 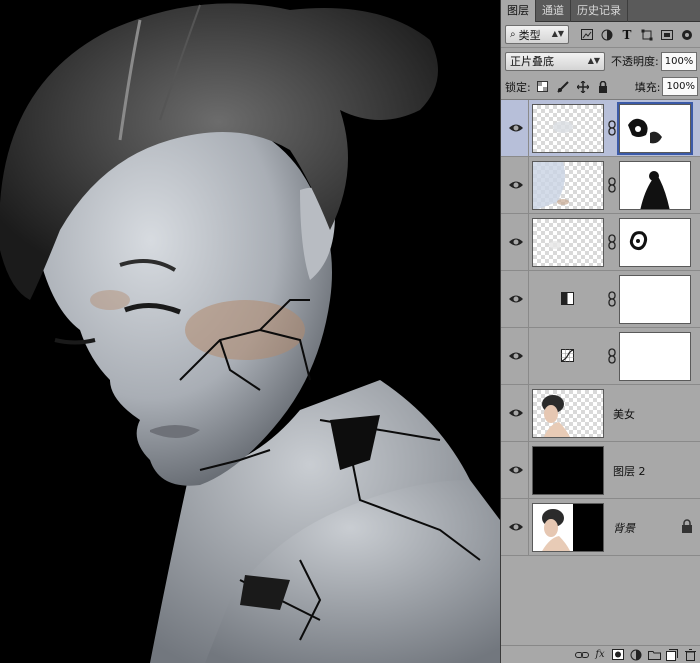 I want to click on lock-icon, so click(x=687, y=526).